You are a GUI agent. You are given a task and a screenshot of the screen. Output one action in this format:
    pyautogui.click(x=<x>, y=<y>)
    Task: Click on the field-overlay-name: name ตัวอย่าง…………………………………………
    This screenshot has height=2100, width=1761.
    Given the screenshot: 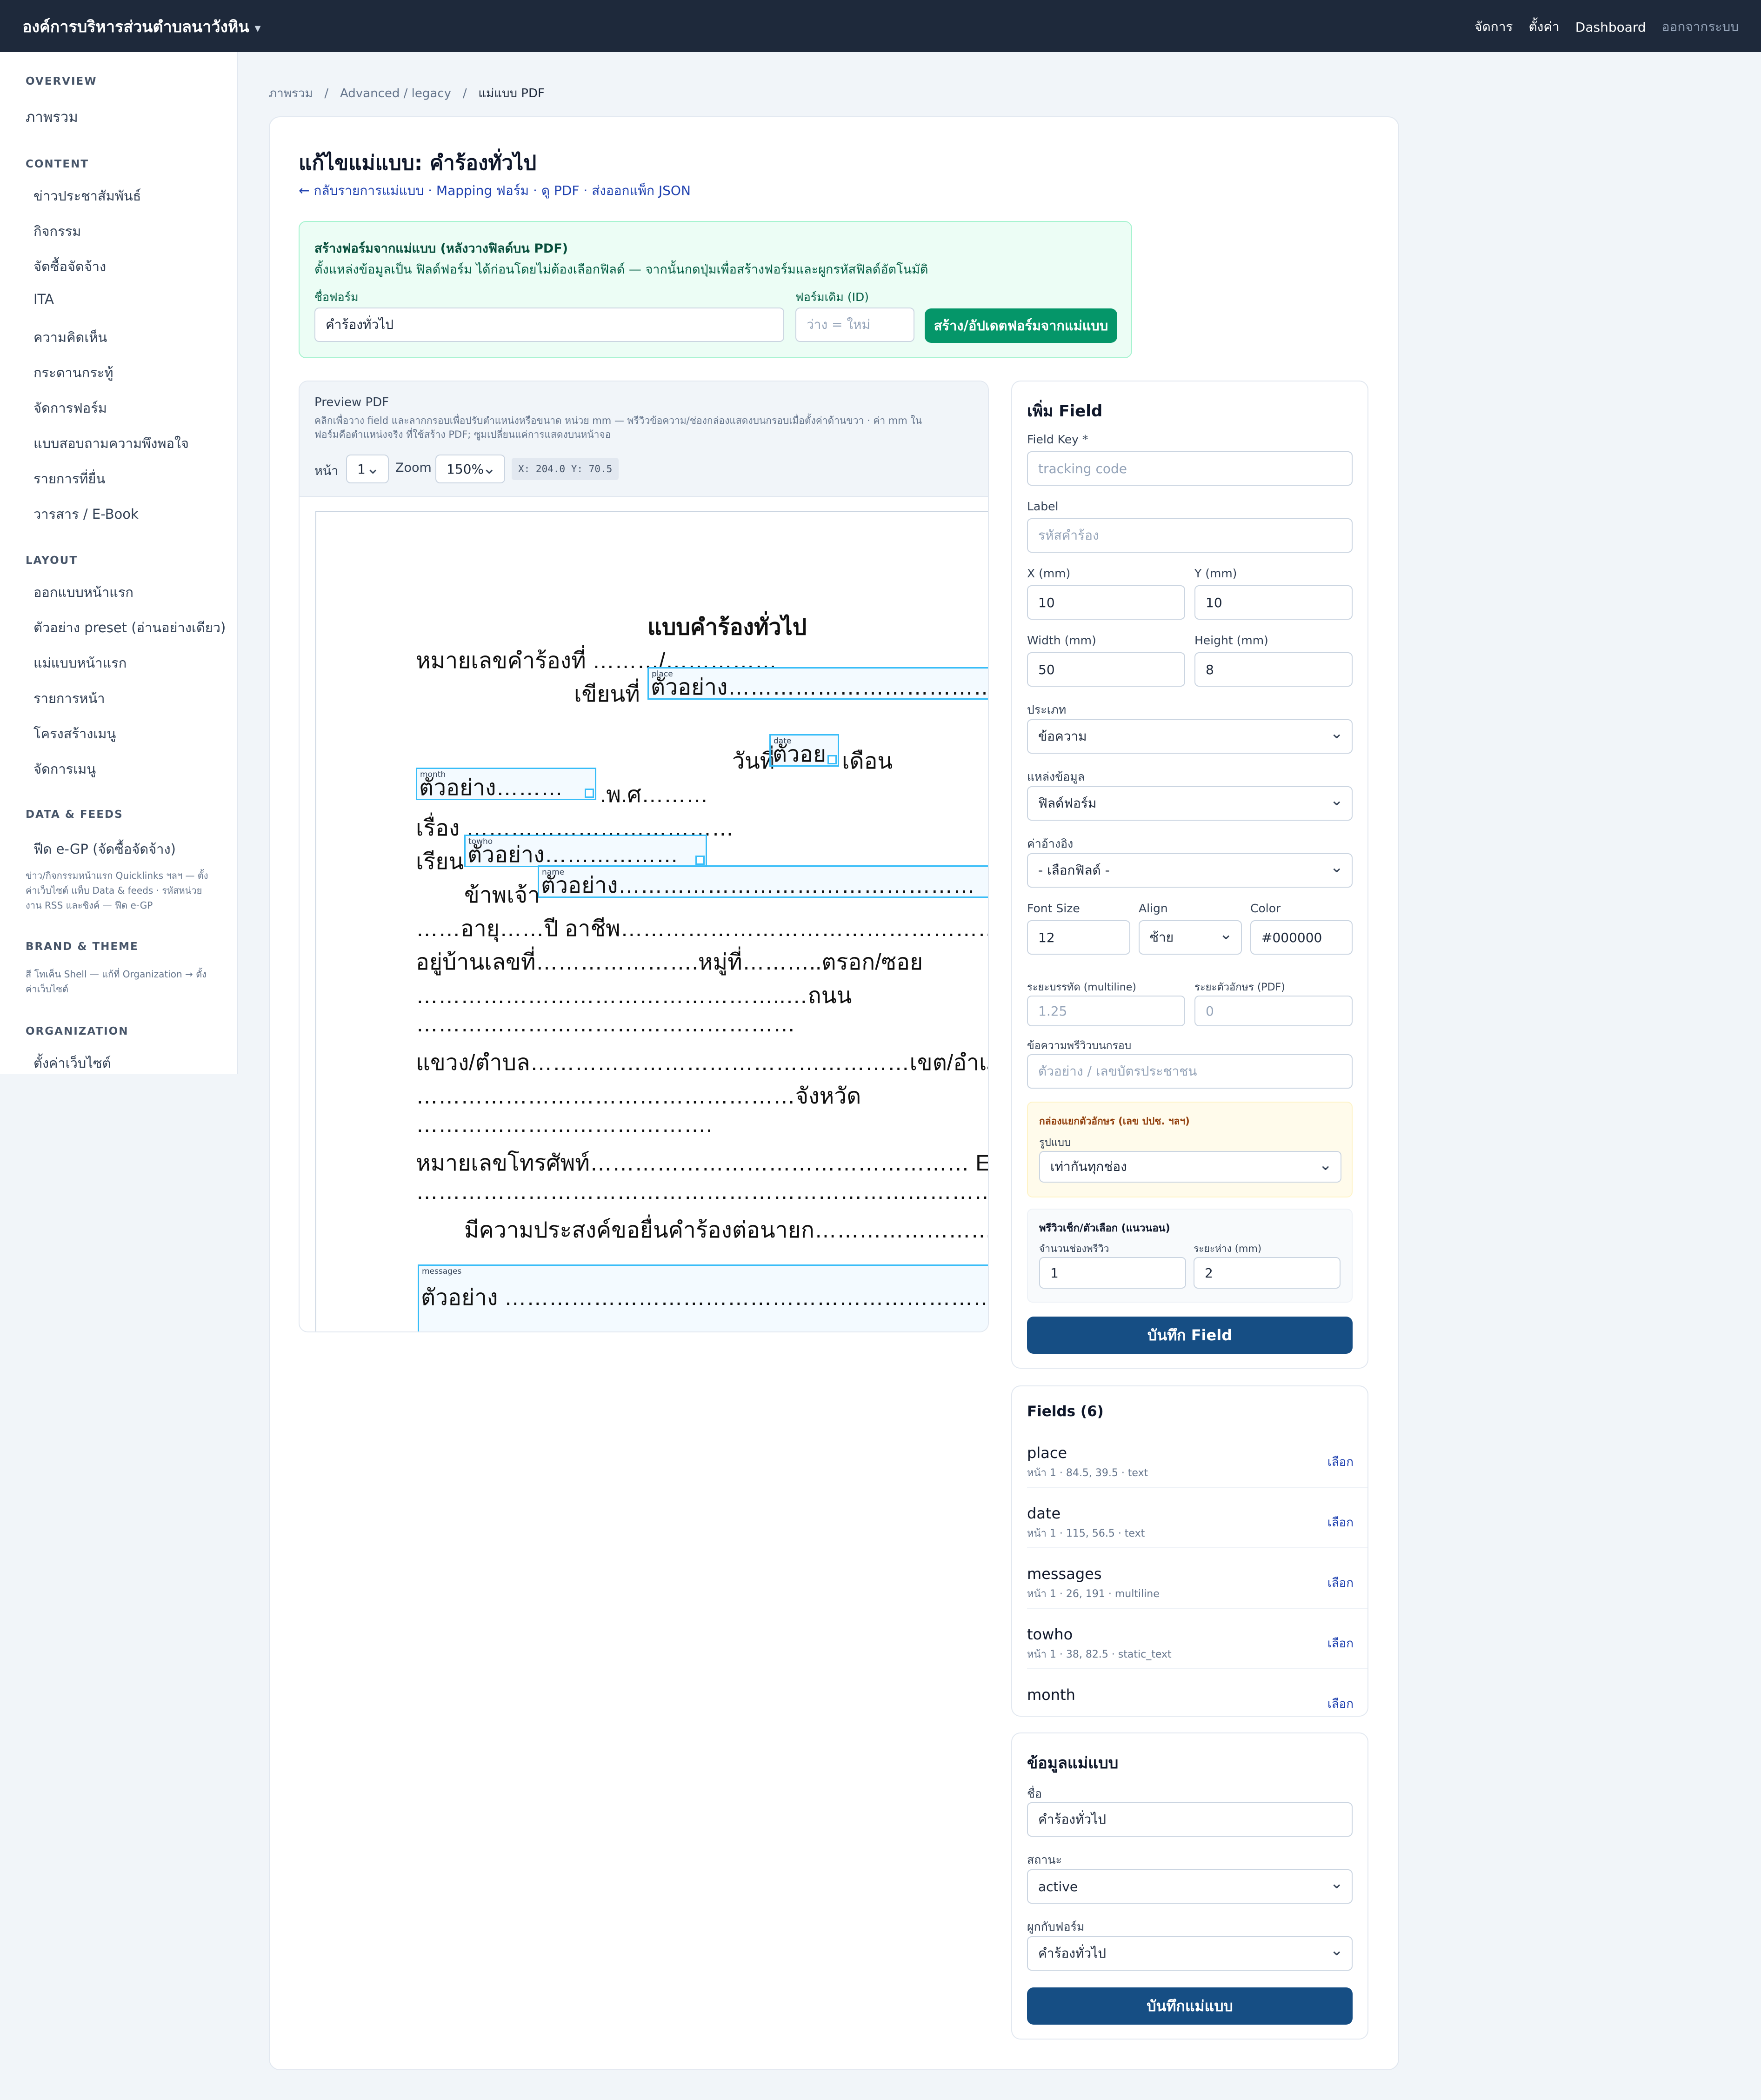 What is the action you would take?
    pyautogui.click(x=763, y=881)
    